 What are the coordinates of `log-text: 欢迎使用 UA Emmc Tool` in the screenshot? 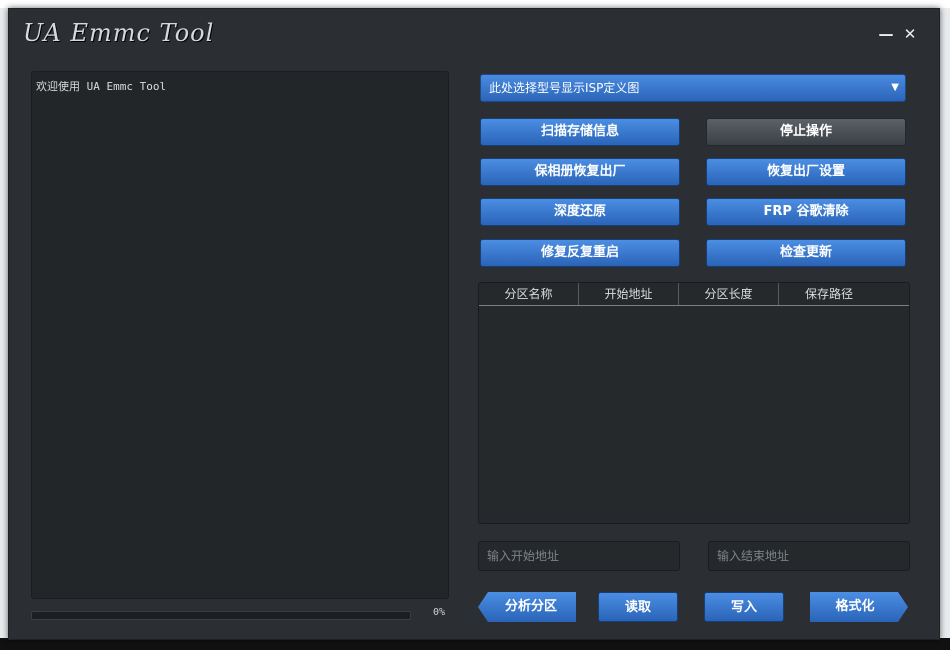 It's located at (101, 86).